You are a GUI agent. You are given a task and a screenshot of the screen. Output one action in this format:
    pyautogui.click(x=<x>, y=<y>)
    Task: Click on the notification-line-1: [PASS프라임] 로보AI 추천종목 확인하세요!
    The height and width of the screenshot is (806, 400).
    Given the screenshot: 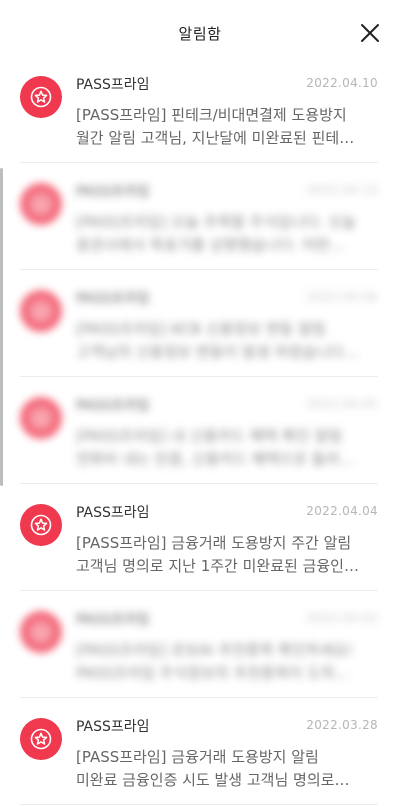 What is the action you would take?
    pyautogui.click(x=215, y=650)
    